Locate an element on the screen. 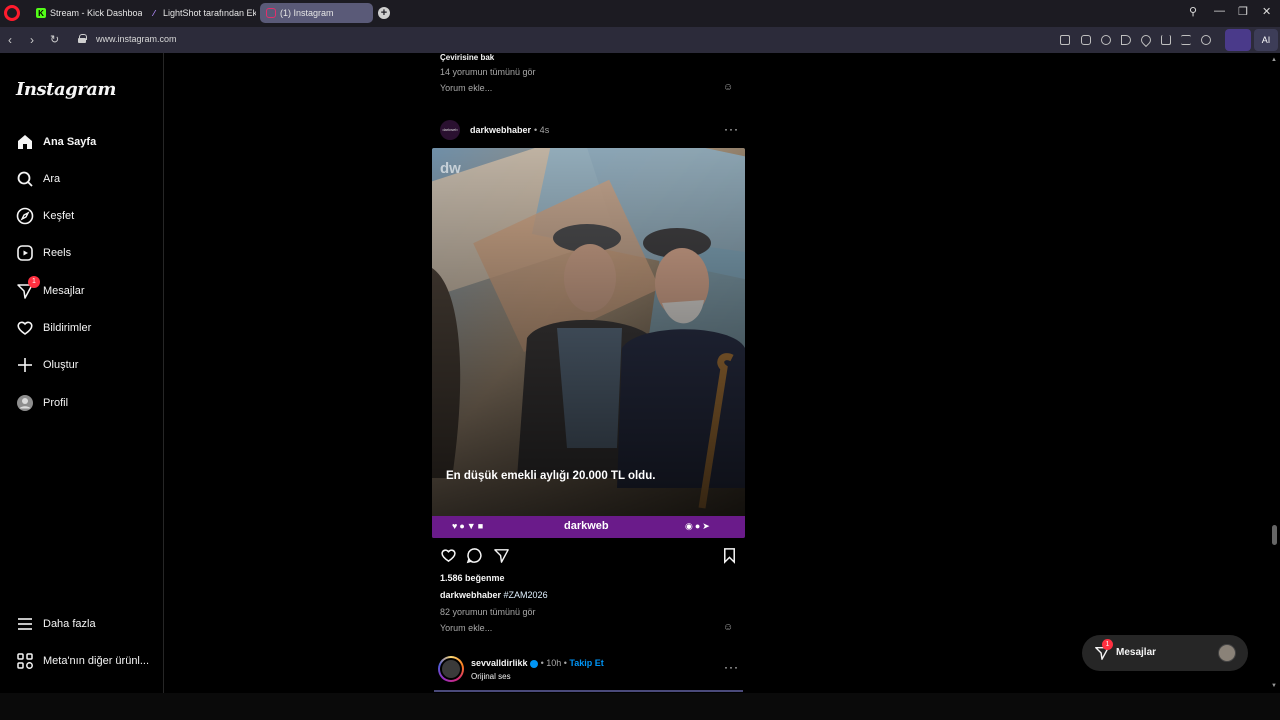  scroll-thumb is located at coordinates (1274, 535).